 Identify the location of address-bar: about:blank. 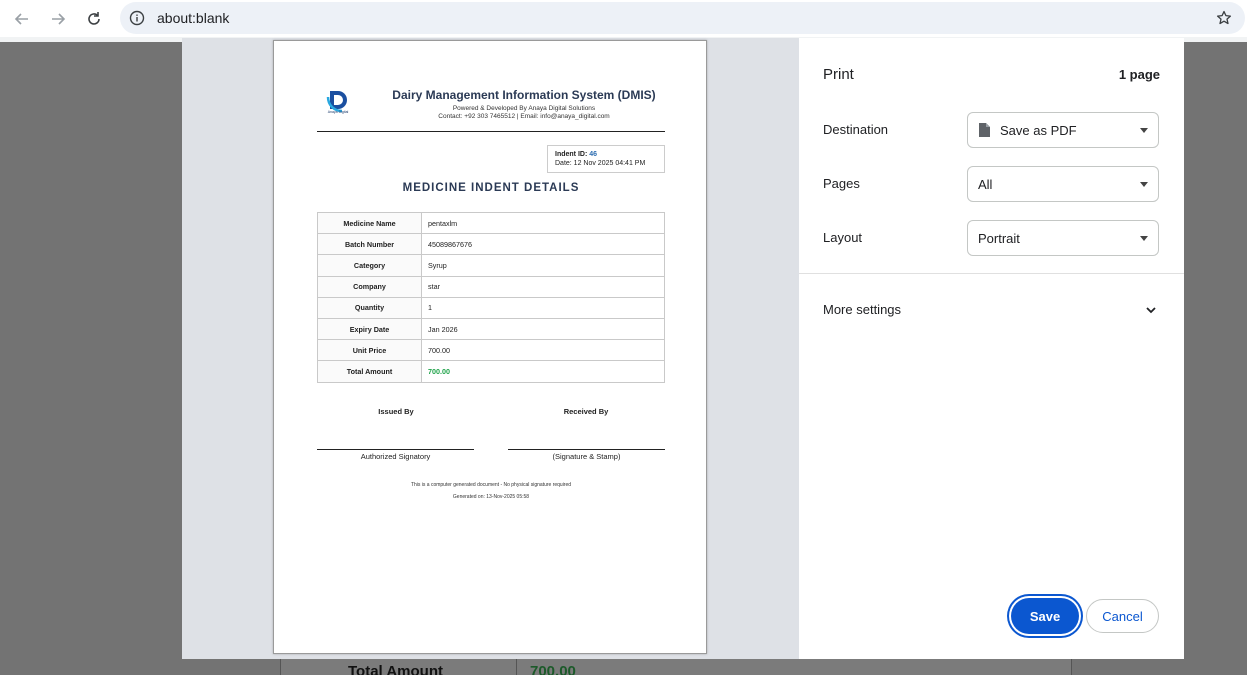
(682, 18).